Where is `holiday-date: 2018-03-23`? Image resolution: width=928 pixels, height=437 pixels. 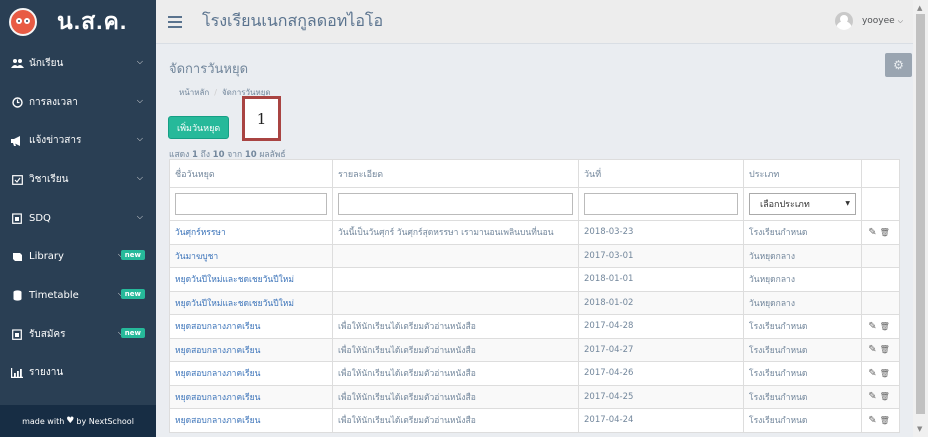
holiday-date: 2018-03-23 is located at coordinates (661, 232).